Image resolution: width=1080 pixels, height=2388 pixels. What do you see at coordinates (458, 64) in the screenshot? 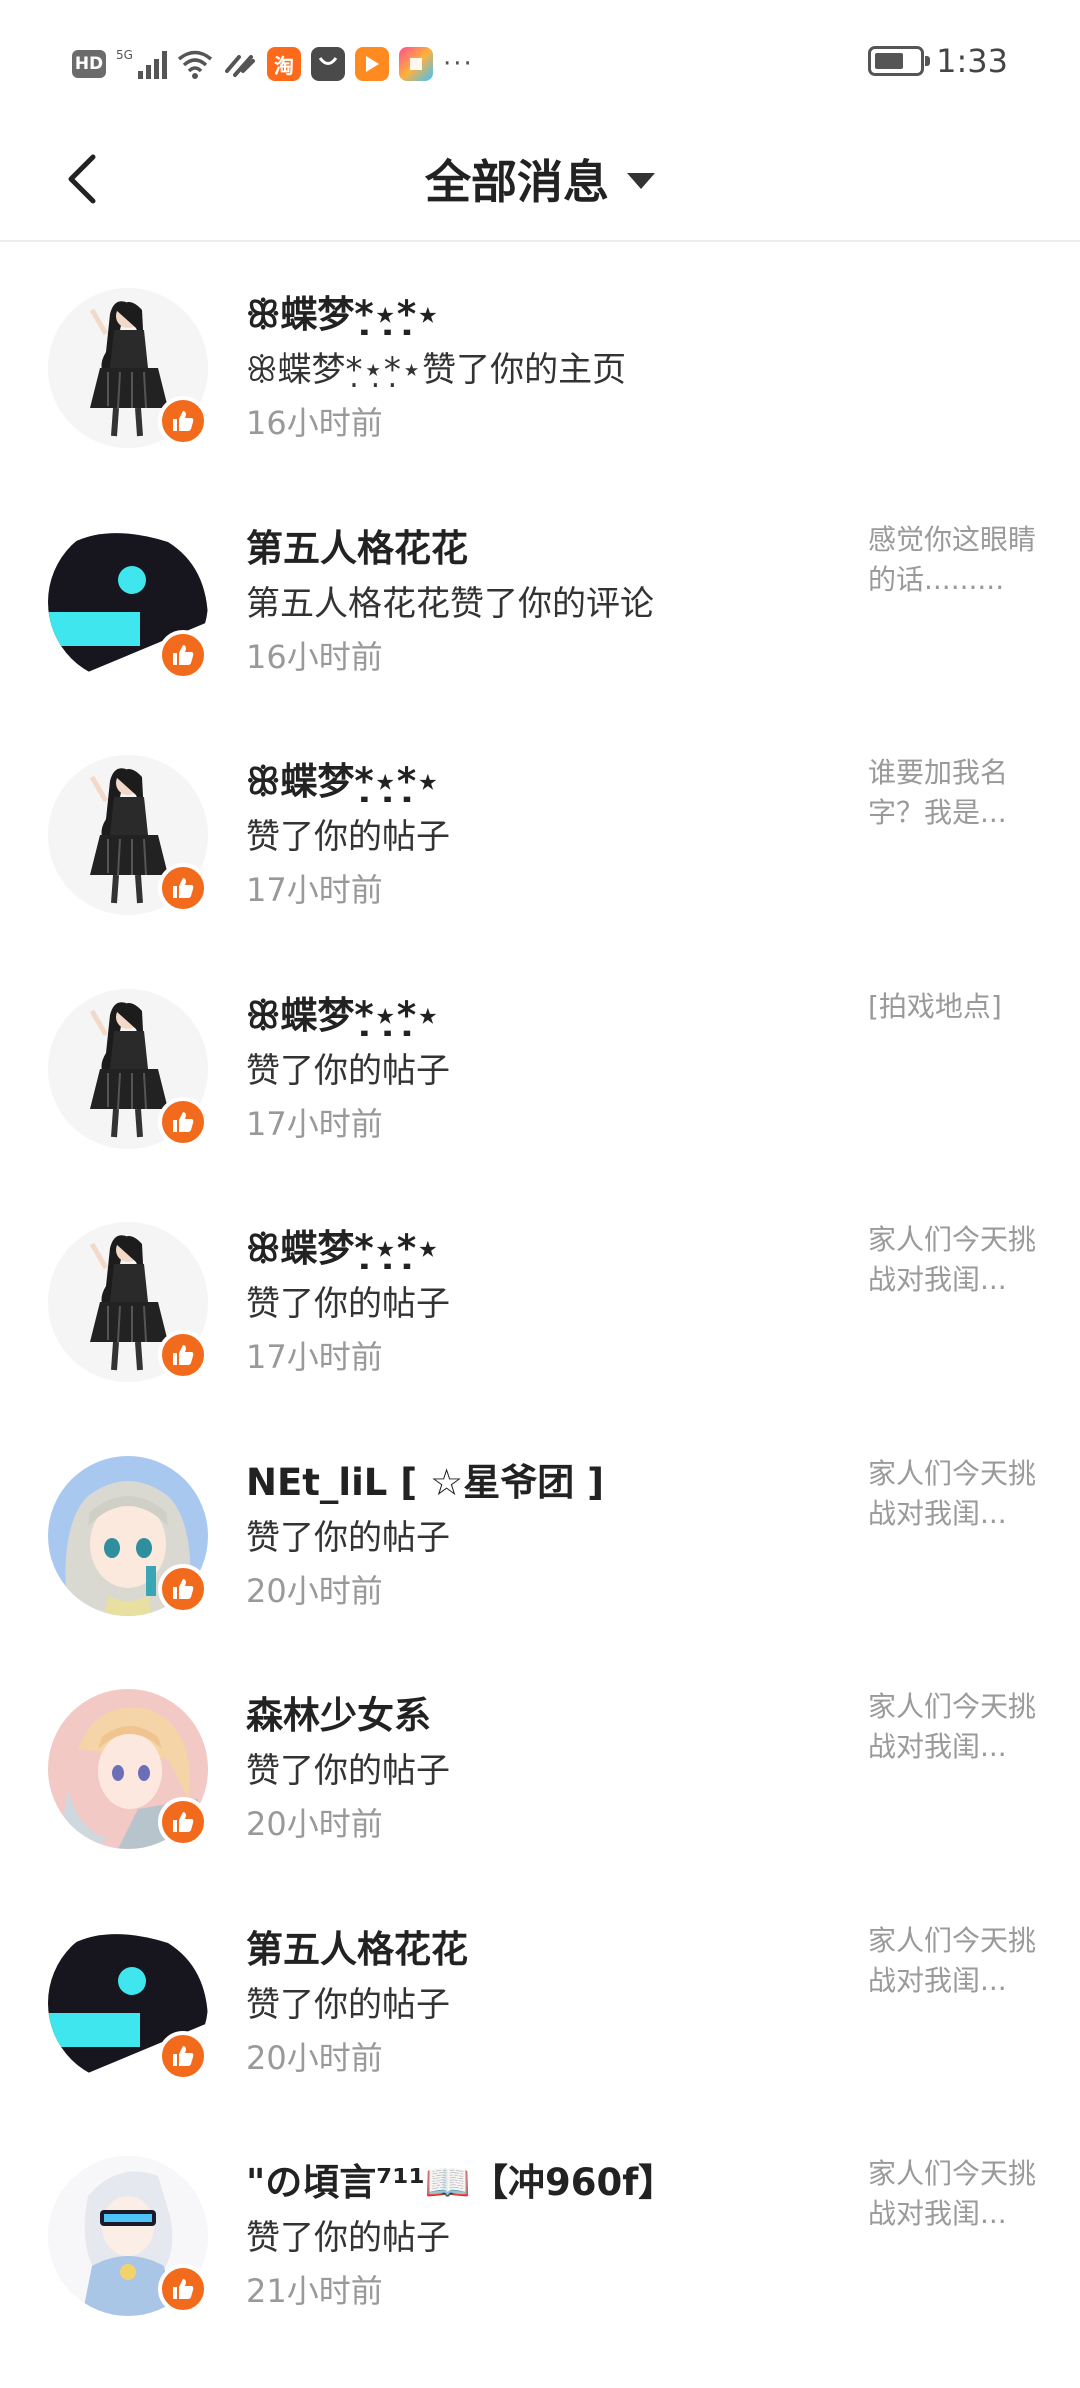
I see `more-notifications-icon: ···` at bounding box center [458, 64].